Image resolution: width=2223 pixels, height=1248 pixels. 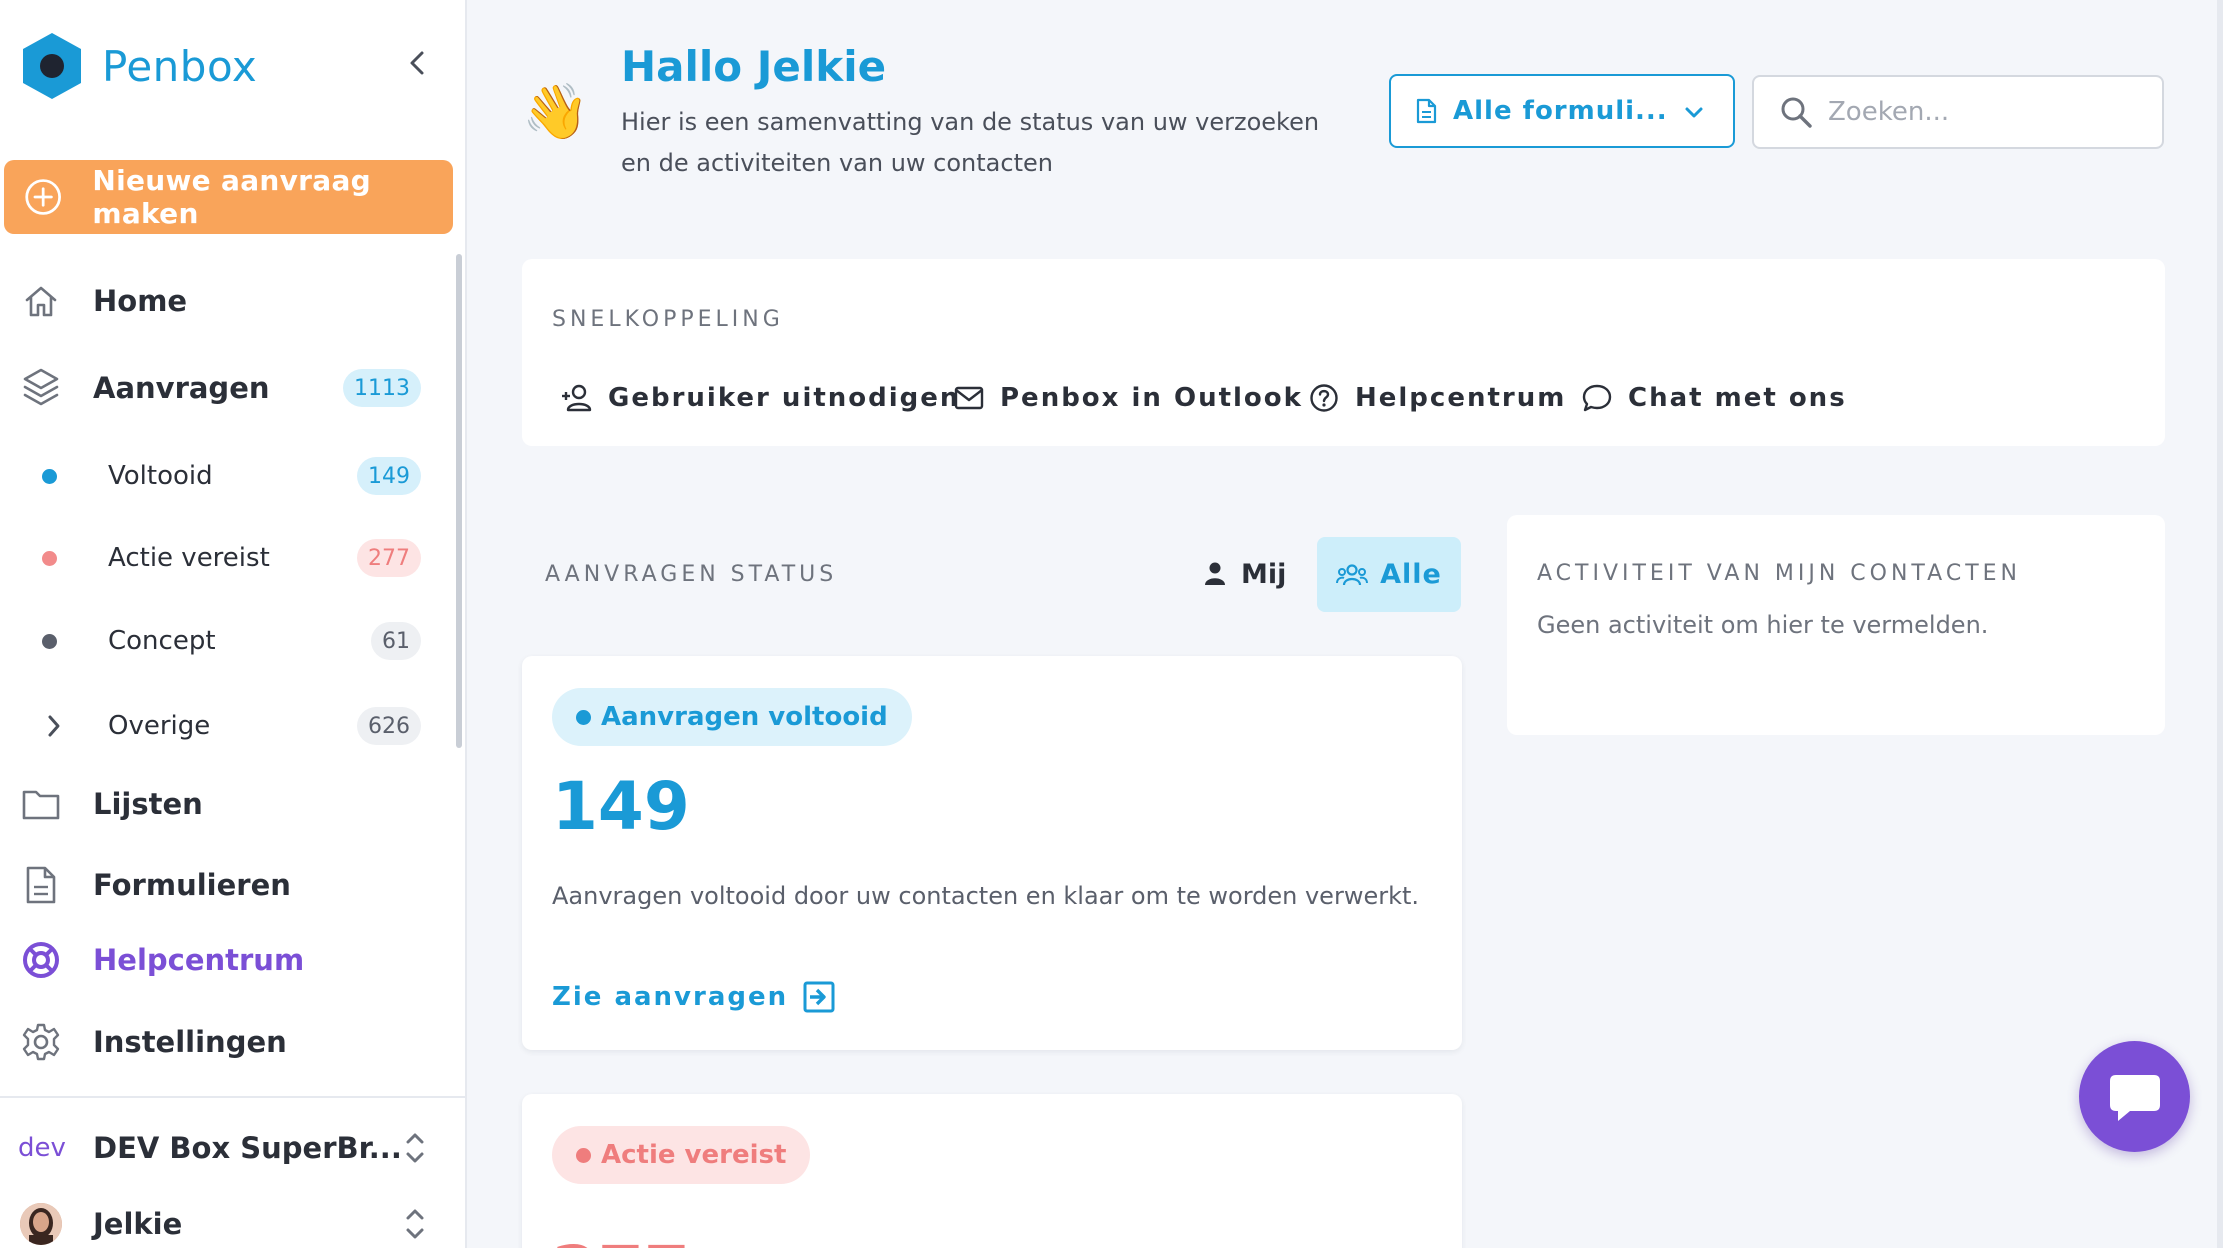 What do you see at coordinates (1324, 398) in the screenshot?
I see `question-circle-icon` at bounding box center [1324, 398].